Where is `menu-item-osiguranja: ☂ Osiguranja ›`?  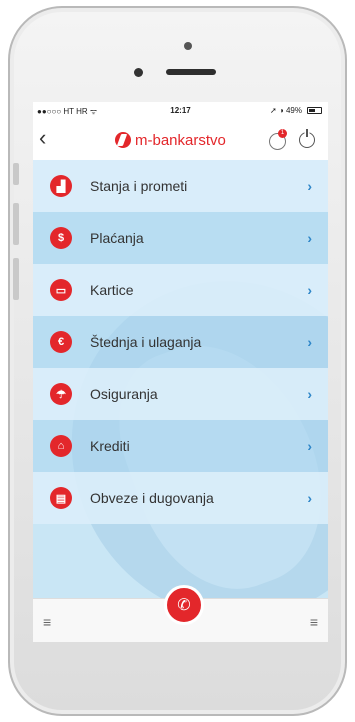 menu-item-osiguranja: ☂ Osiguranja › is located at coordinates (180, 394).